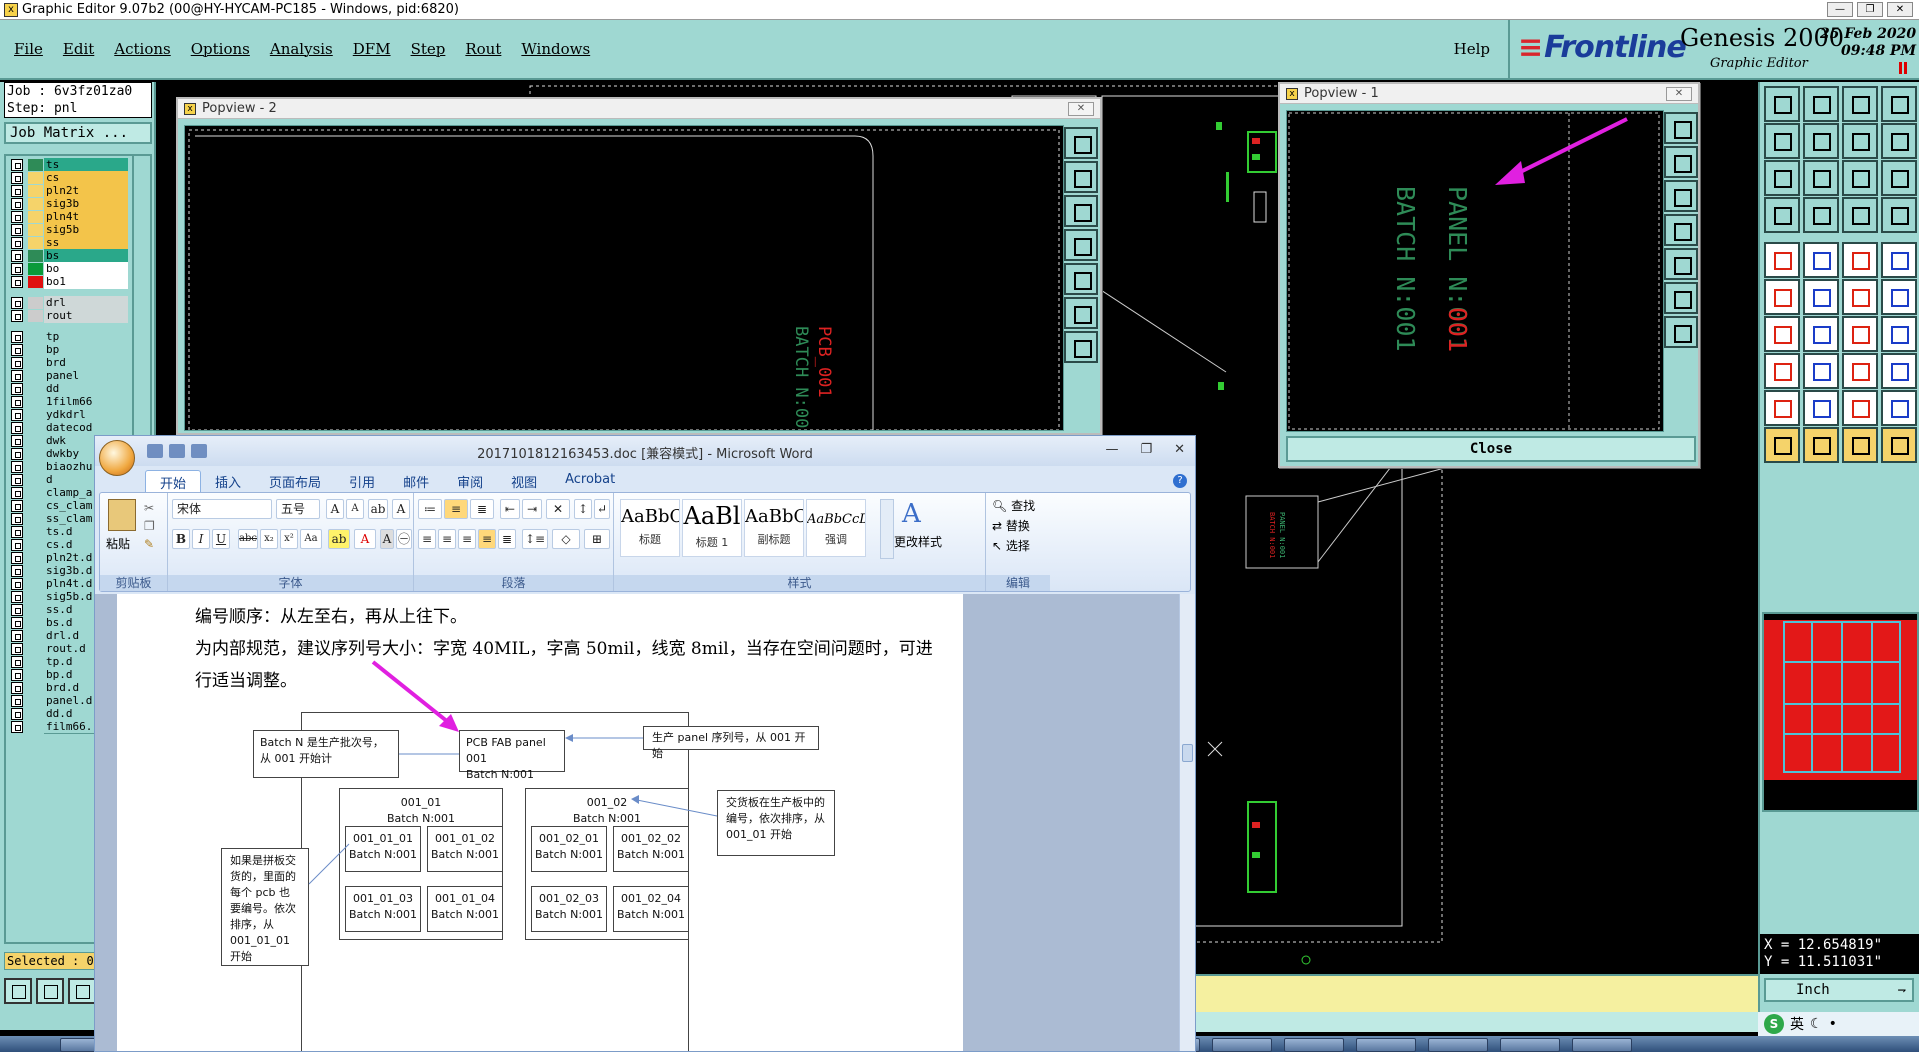  What do you see at coordinates (1782, 178) in the screenshot?
I see `pan-fit-icon` at bounding box center [1782, 178].